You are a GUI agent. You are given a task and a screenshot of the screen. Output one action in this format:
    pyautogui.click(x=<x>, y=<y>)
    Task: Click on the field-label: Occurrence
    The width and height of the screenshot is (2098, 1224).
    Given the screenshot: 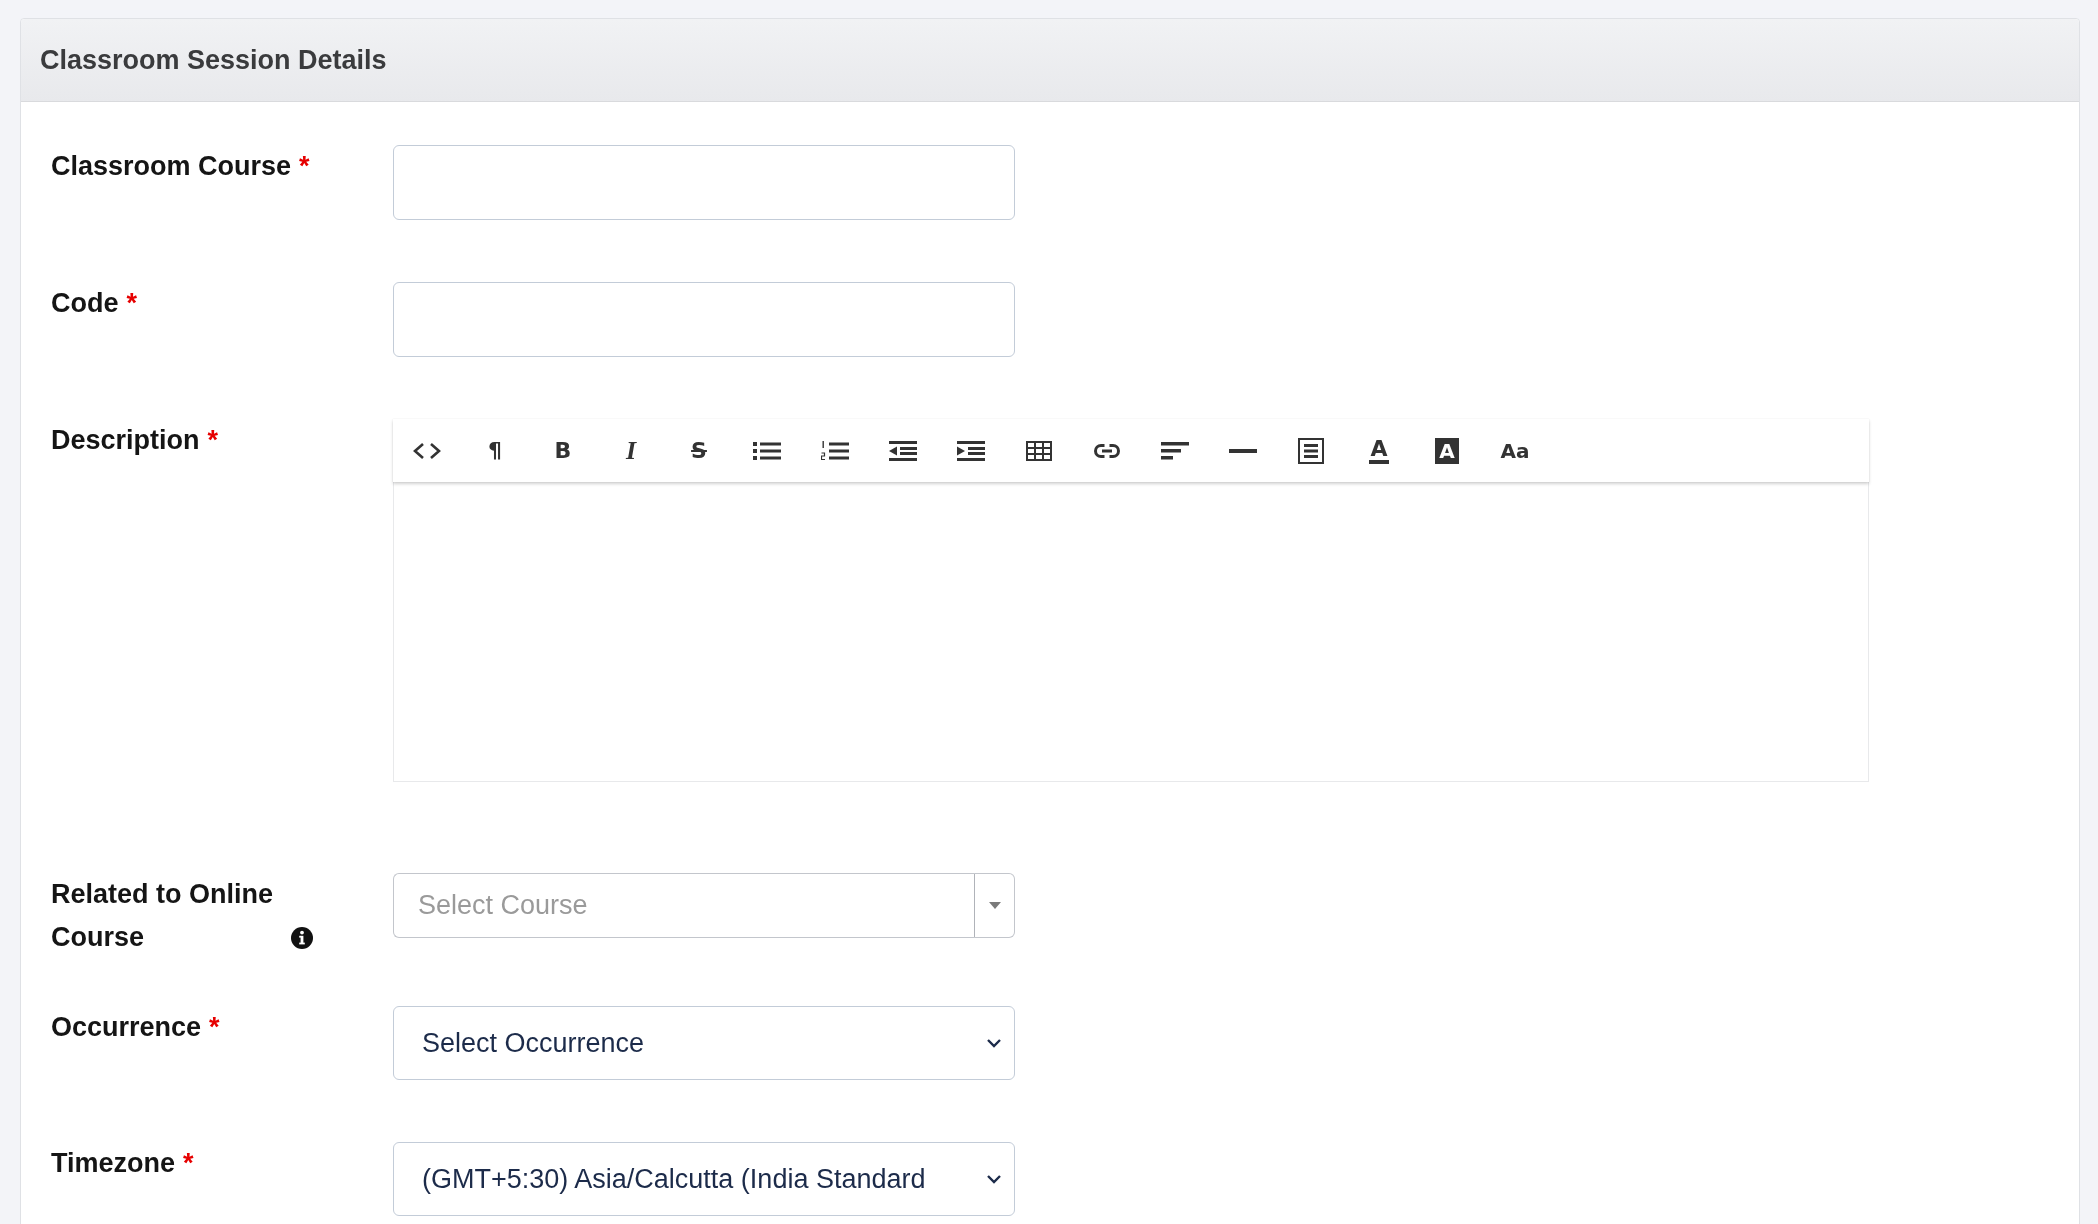 What is the action you would take?
    pyautogui.click(x=126, y=1027)
    